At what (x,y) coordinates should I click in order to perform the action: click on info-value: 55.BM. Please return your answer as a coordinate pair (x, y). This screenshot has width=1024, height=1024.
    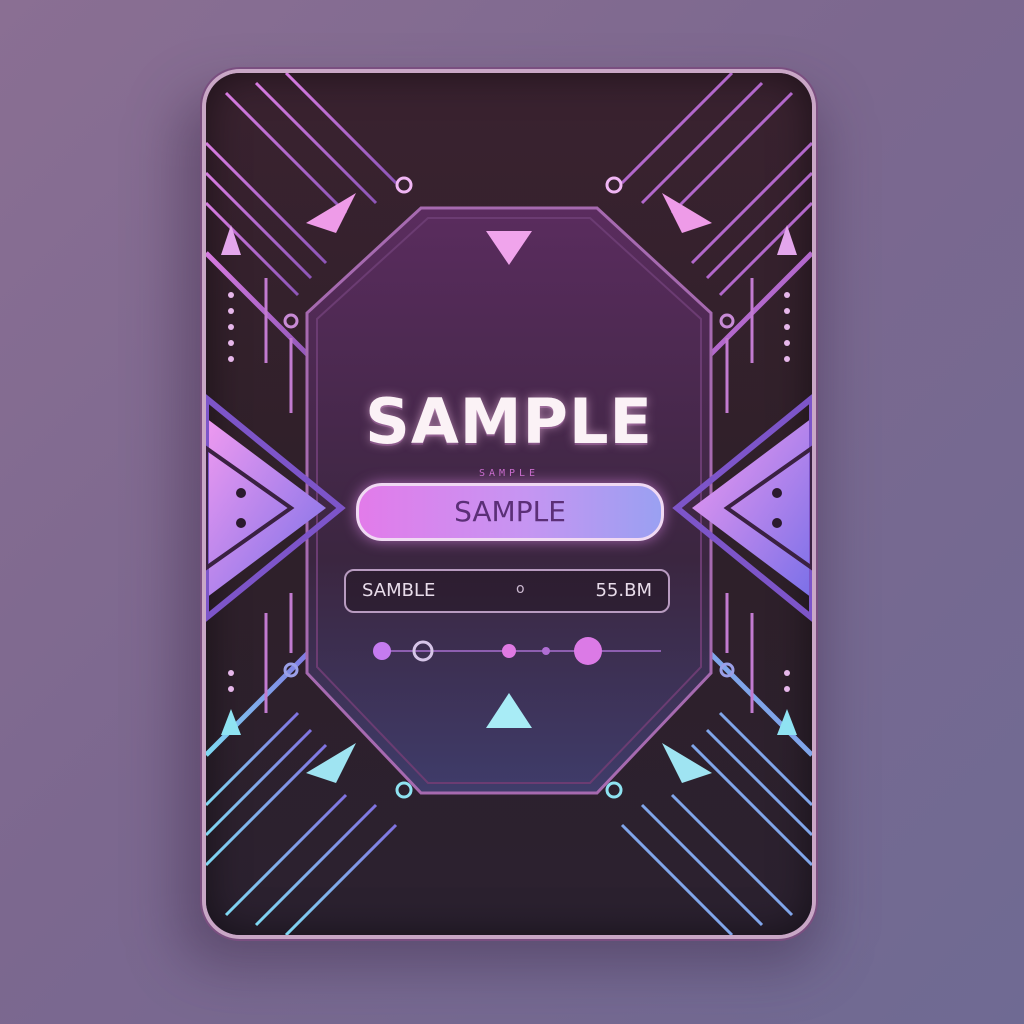
    Looking at the image, I should click on (623, 590).